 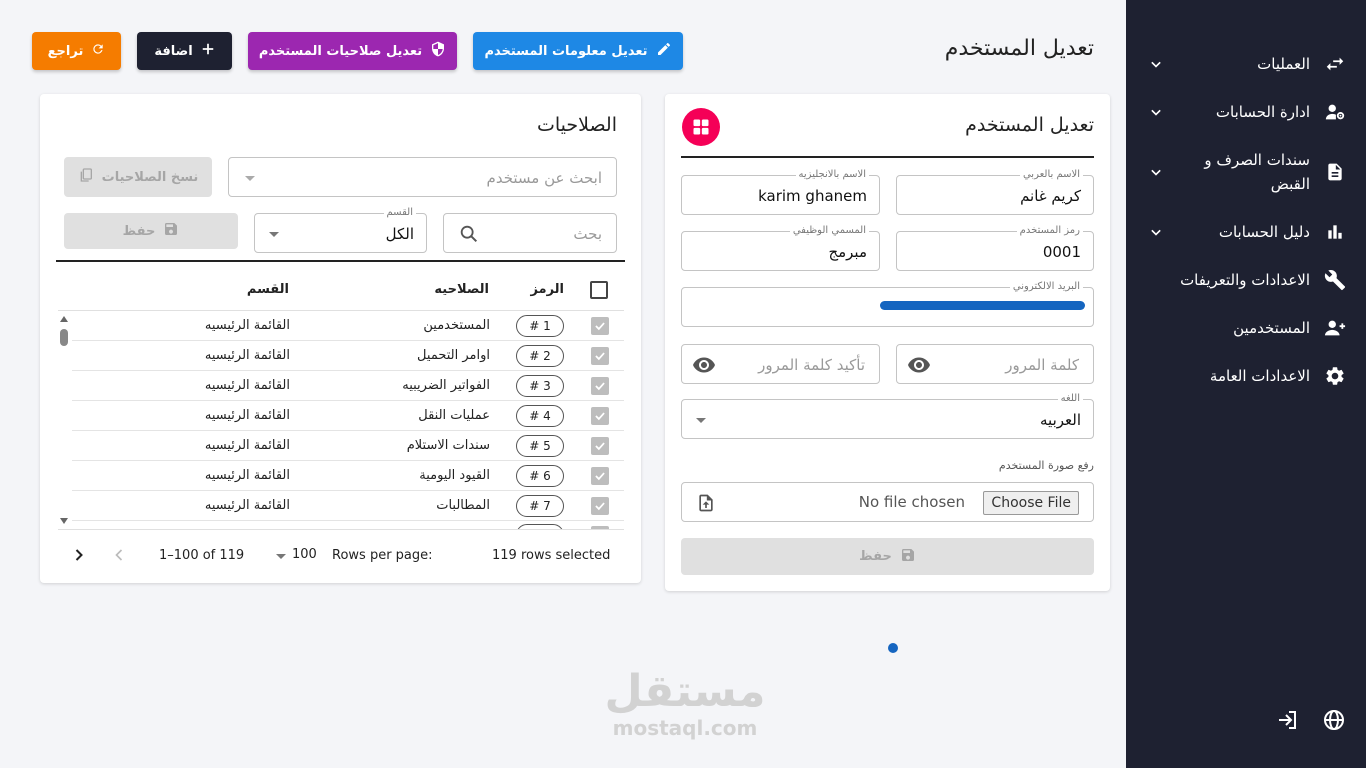 What do you see at coordinates (599, 290) in the screenshot?
I see `select-all-checkbox` at bounding box center [599, 290].